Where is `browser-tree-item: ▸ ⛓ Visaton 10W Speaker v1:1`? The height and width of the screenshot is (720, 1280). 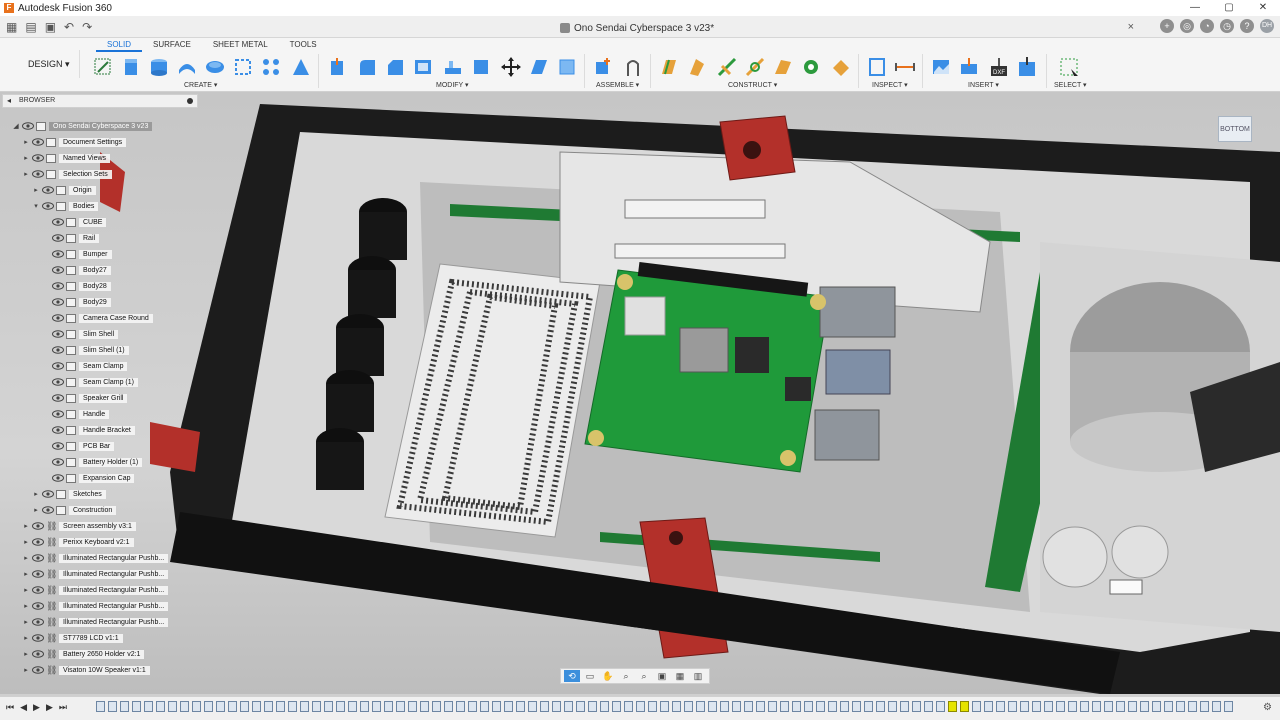
browser-tree-item: ▸ ⛓ Visaton 10W Speaker v1:1 is located at coordinates (86, 670).